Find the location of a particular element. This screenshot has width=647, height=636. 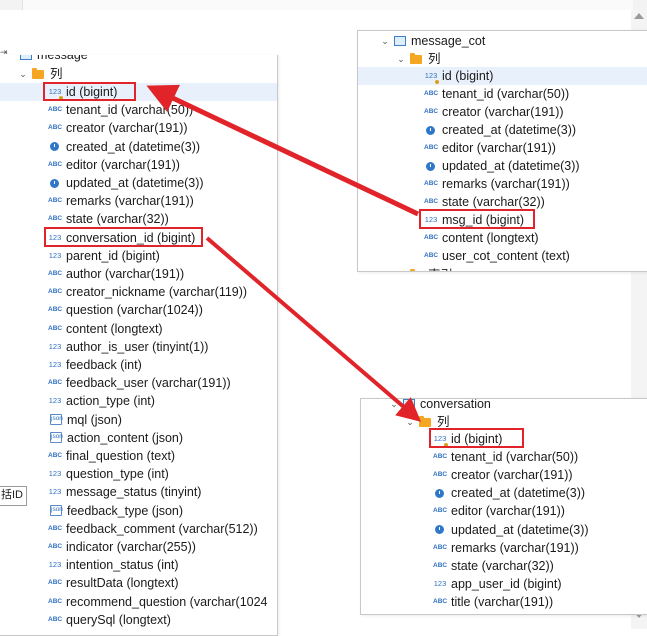

column-item: 123 action_type (int) is located at coordinates (101, 401).